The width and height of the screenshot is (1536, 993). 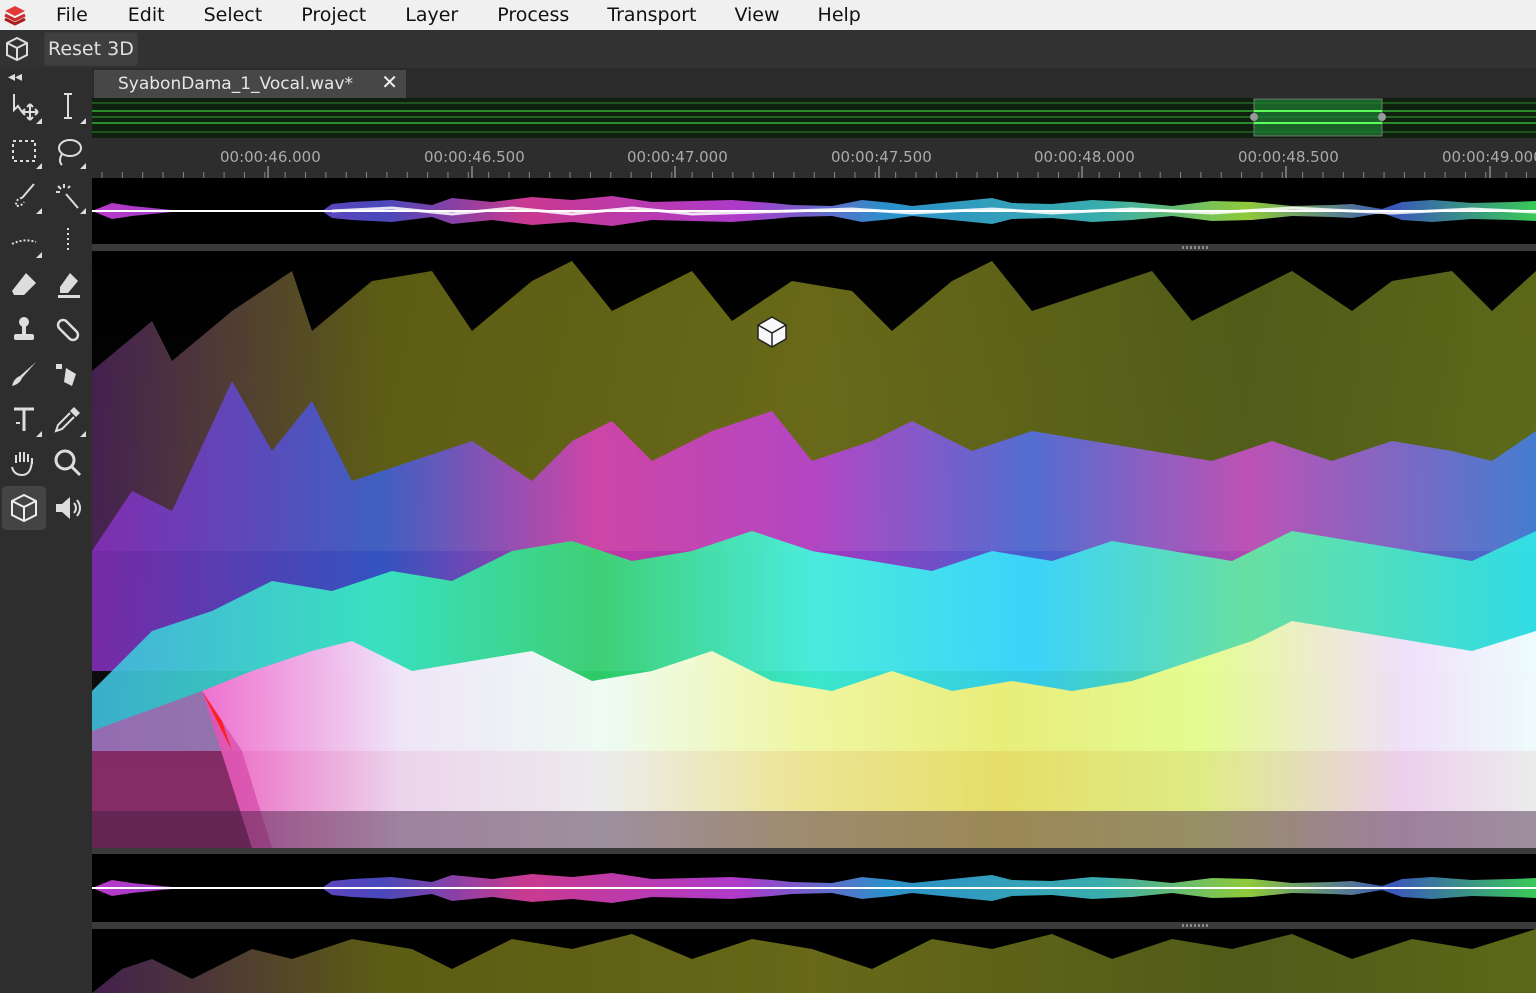 I want to click on collapse-panel-button: ◂◂, so click(x=15, y=76).